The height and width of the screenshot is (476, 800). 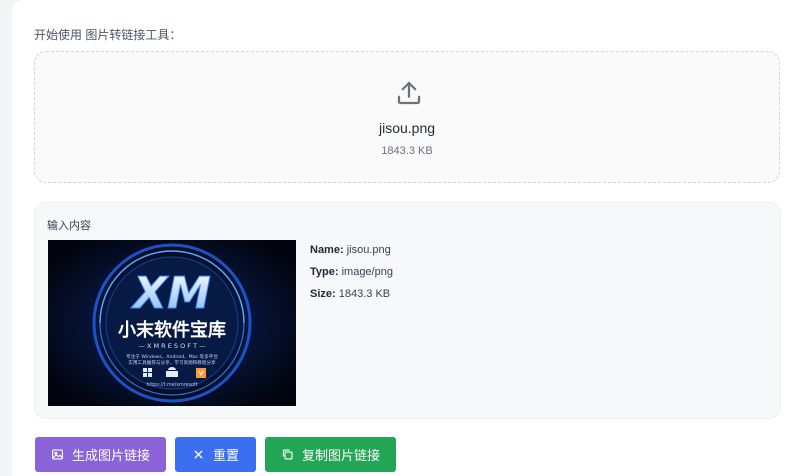 What do you see at coordinates (170, 293) in the screenshot?
I see `preview-logo-text: XM` at bounding box center [170, 293].